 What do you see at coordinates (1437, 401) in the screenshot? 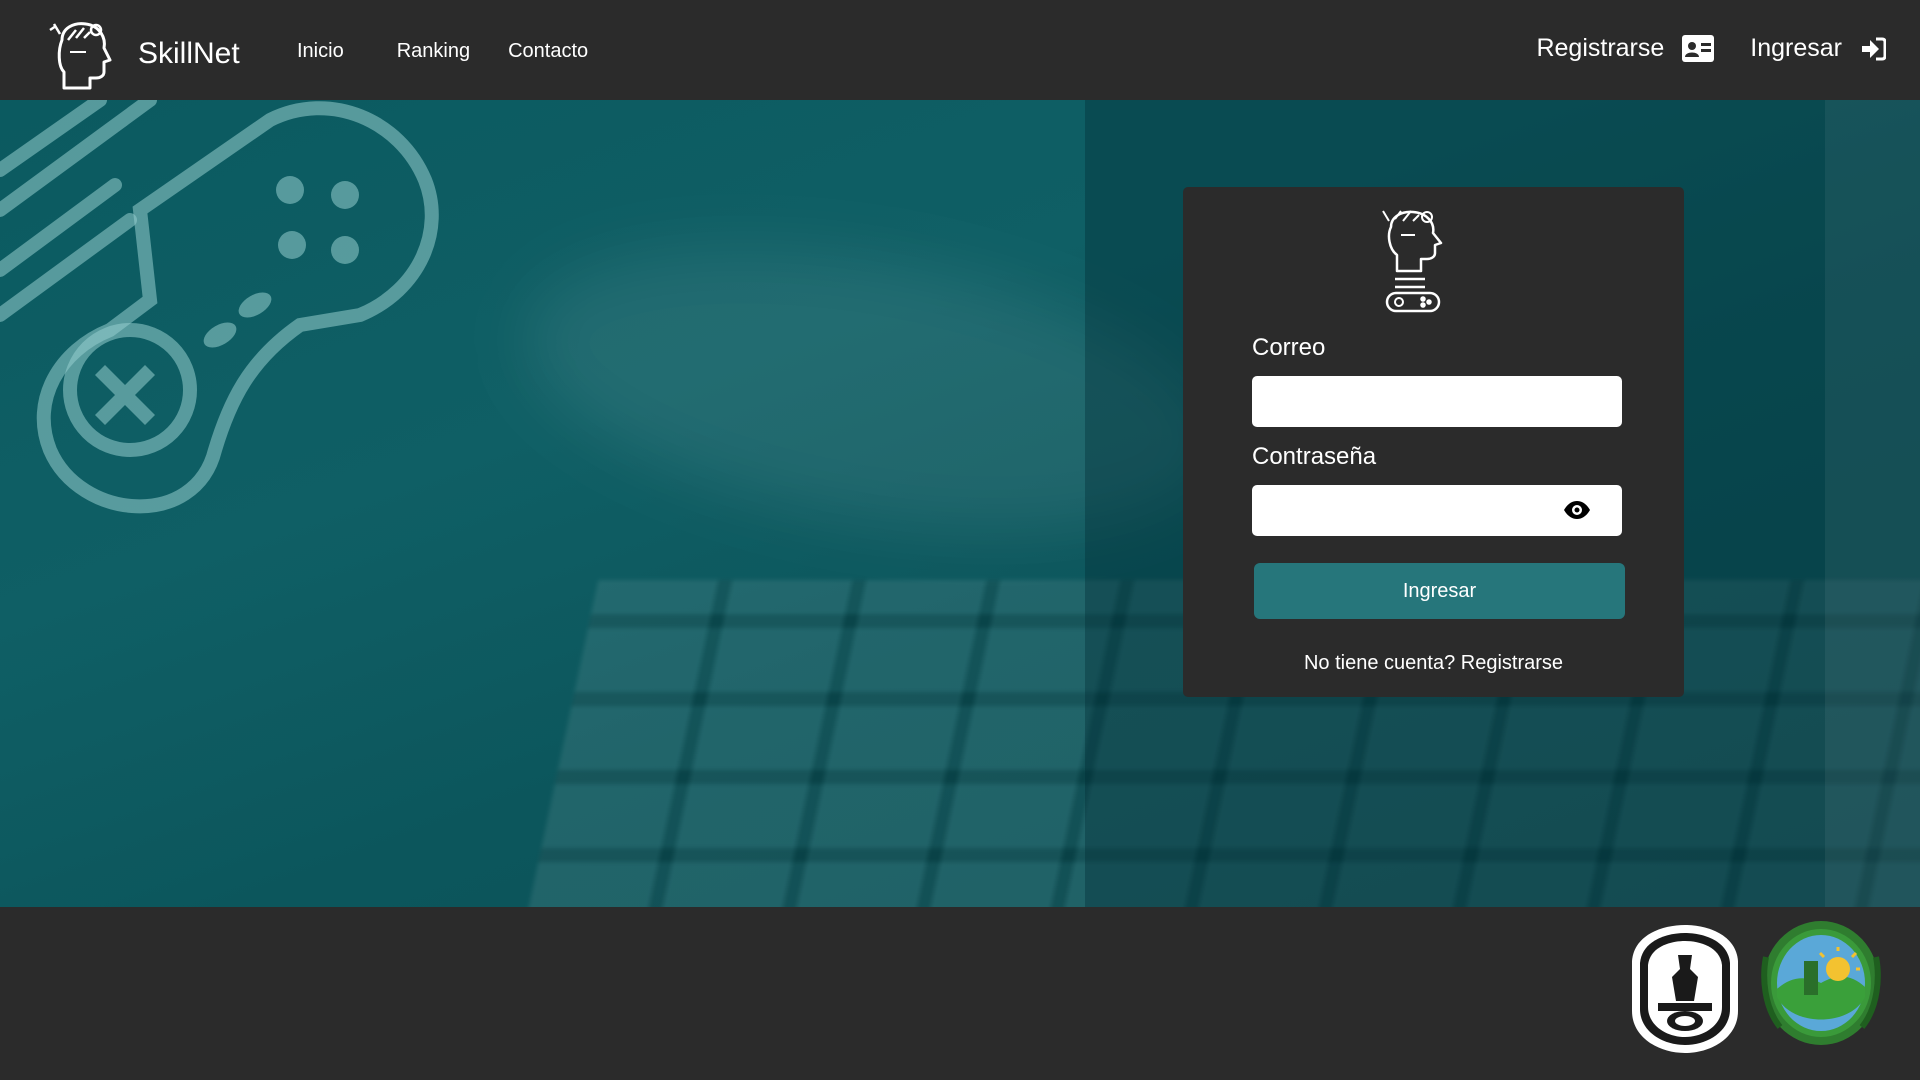
I see `email-field` at bounding box center [1437, 401].